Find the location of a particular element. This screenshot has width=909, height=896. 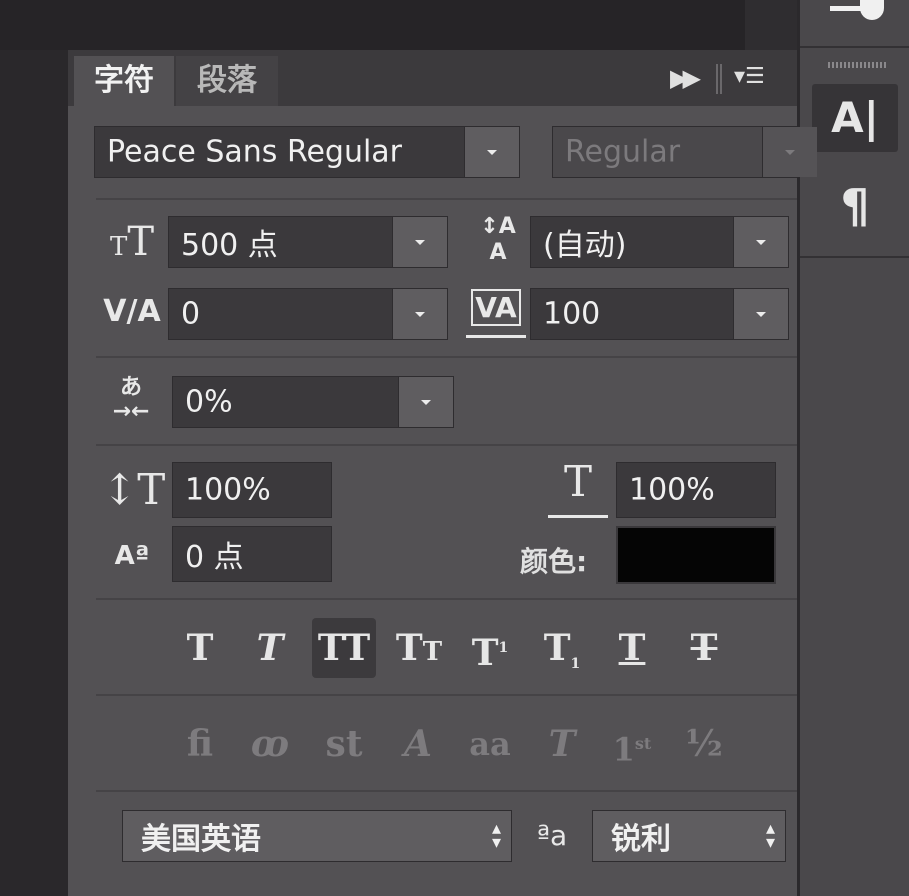

font-size-icon: TT is located at coordinates (132, 242).